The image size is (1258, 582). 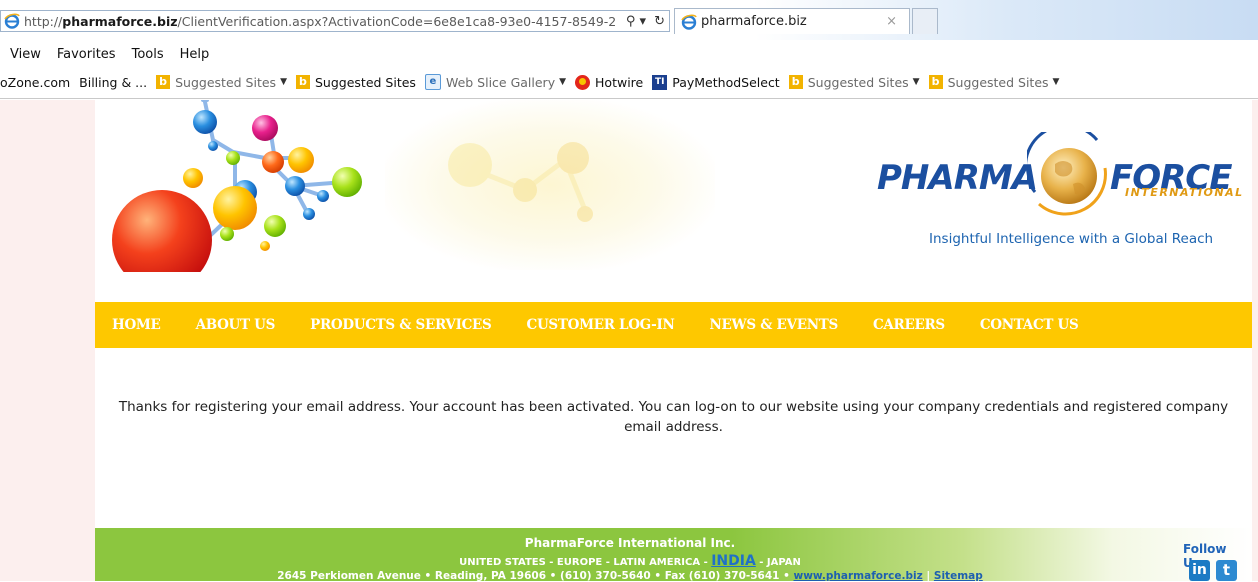 What do you see at coordinates (236, 325) in the screenshot?
I see `nav-about-us: ABOUT US` at bounding box center [236, 325].